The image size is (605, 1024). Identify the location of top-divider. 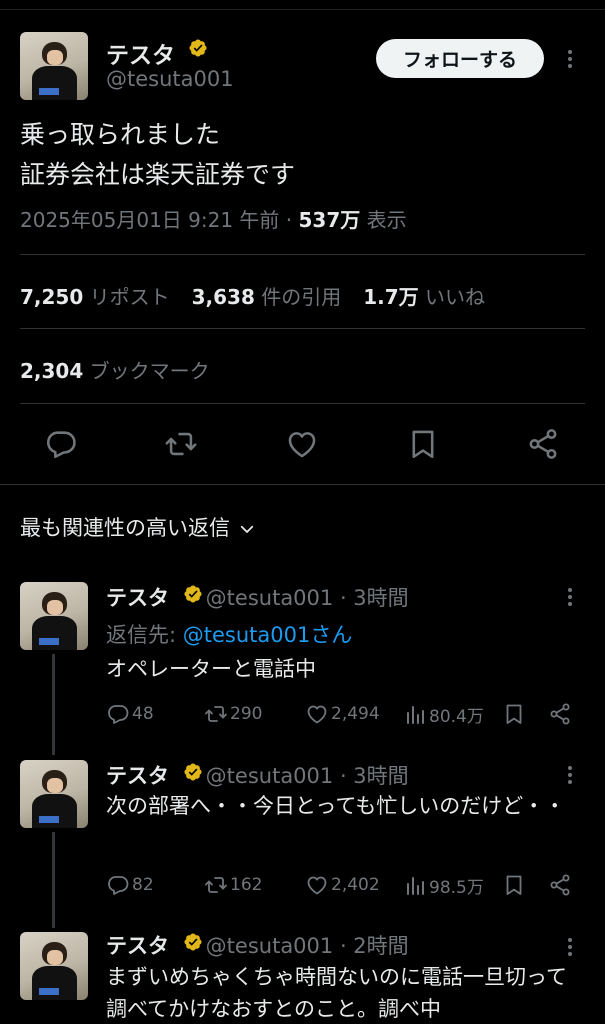
(302, 5).